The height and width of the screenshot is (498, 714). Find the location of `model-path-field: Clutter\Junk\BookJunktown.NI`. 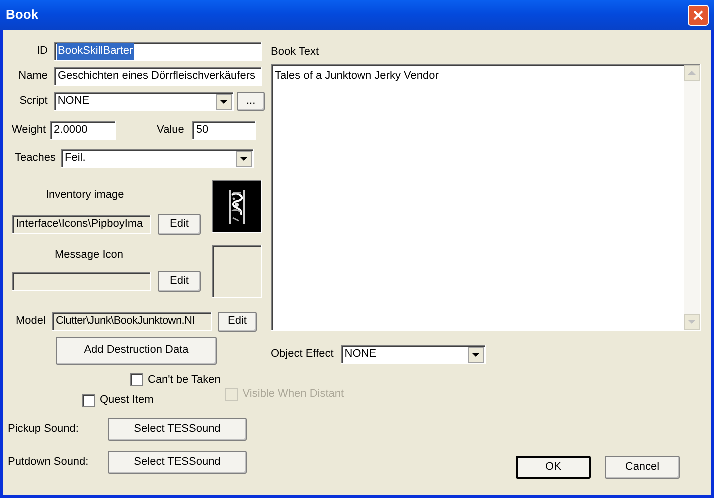

model-path-field: Clutter\Junk\BookJunktown.NI is located at coordinates (132, 321).